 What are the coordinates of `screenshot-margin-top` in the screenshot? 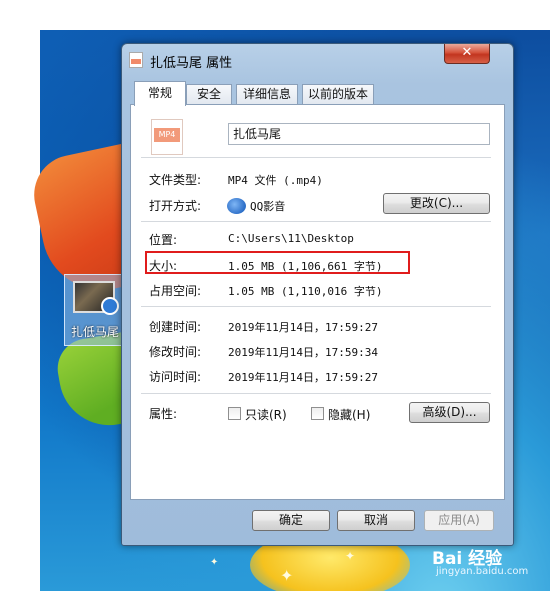 It's located at (275, 15).